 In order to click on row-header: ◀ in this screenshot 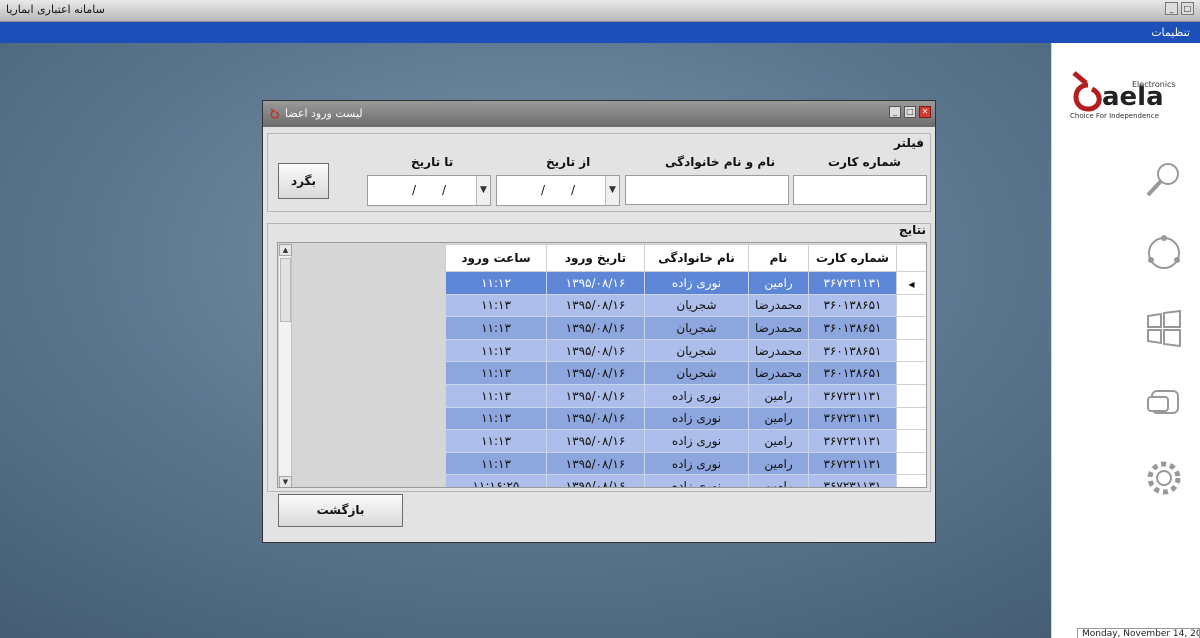, I will do `click(911, 283)`.